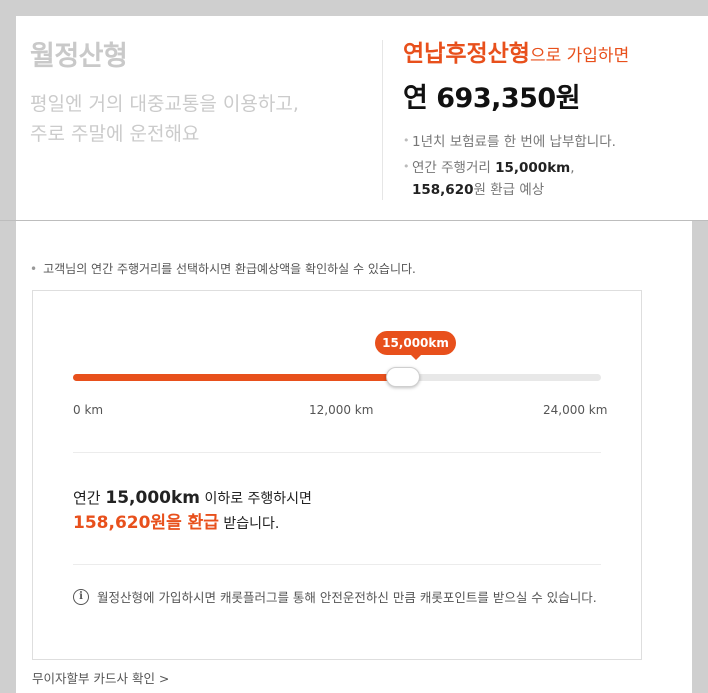 The height and width of the screenshot is (693, 708). I want to click on bullet2-comma: ,, so click(572, 168).